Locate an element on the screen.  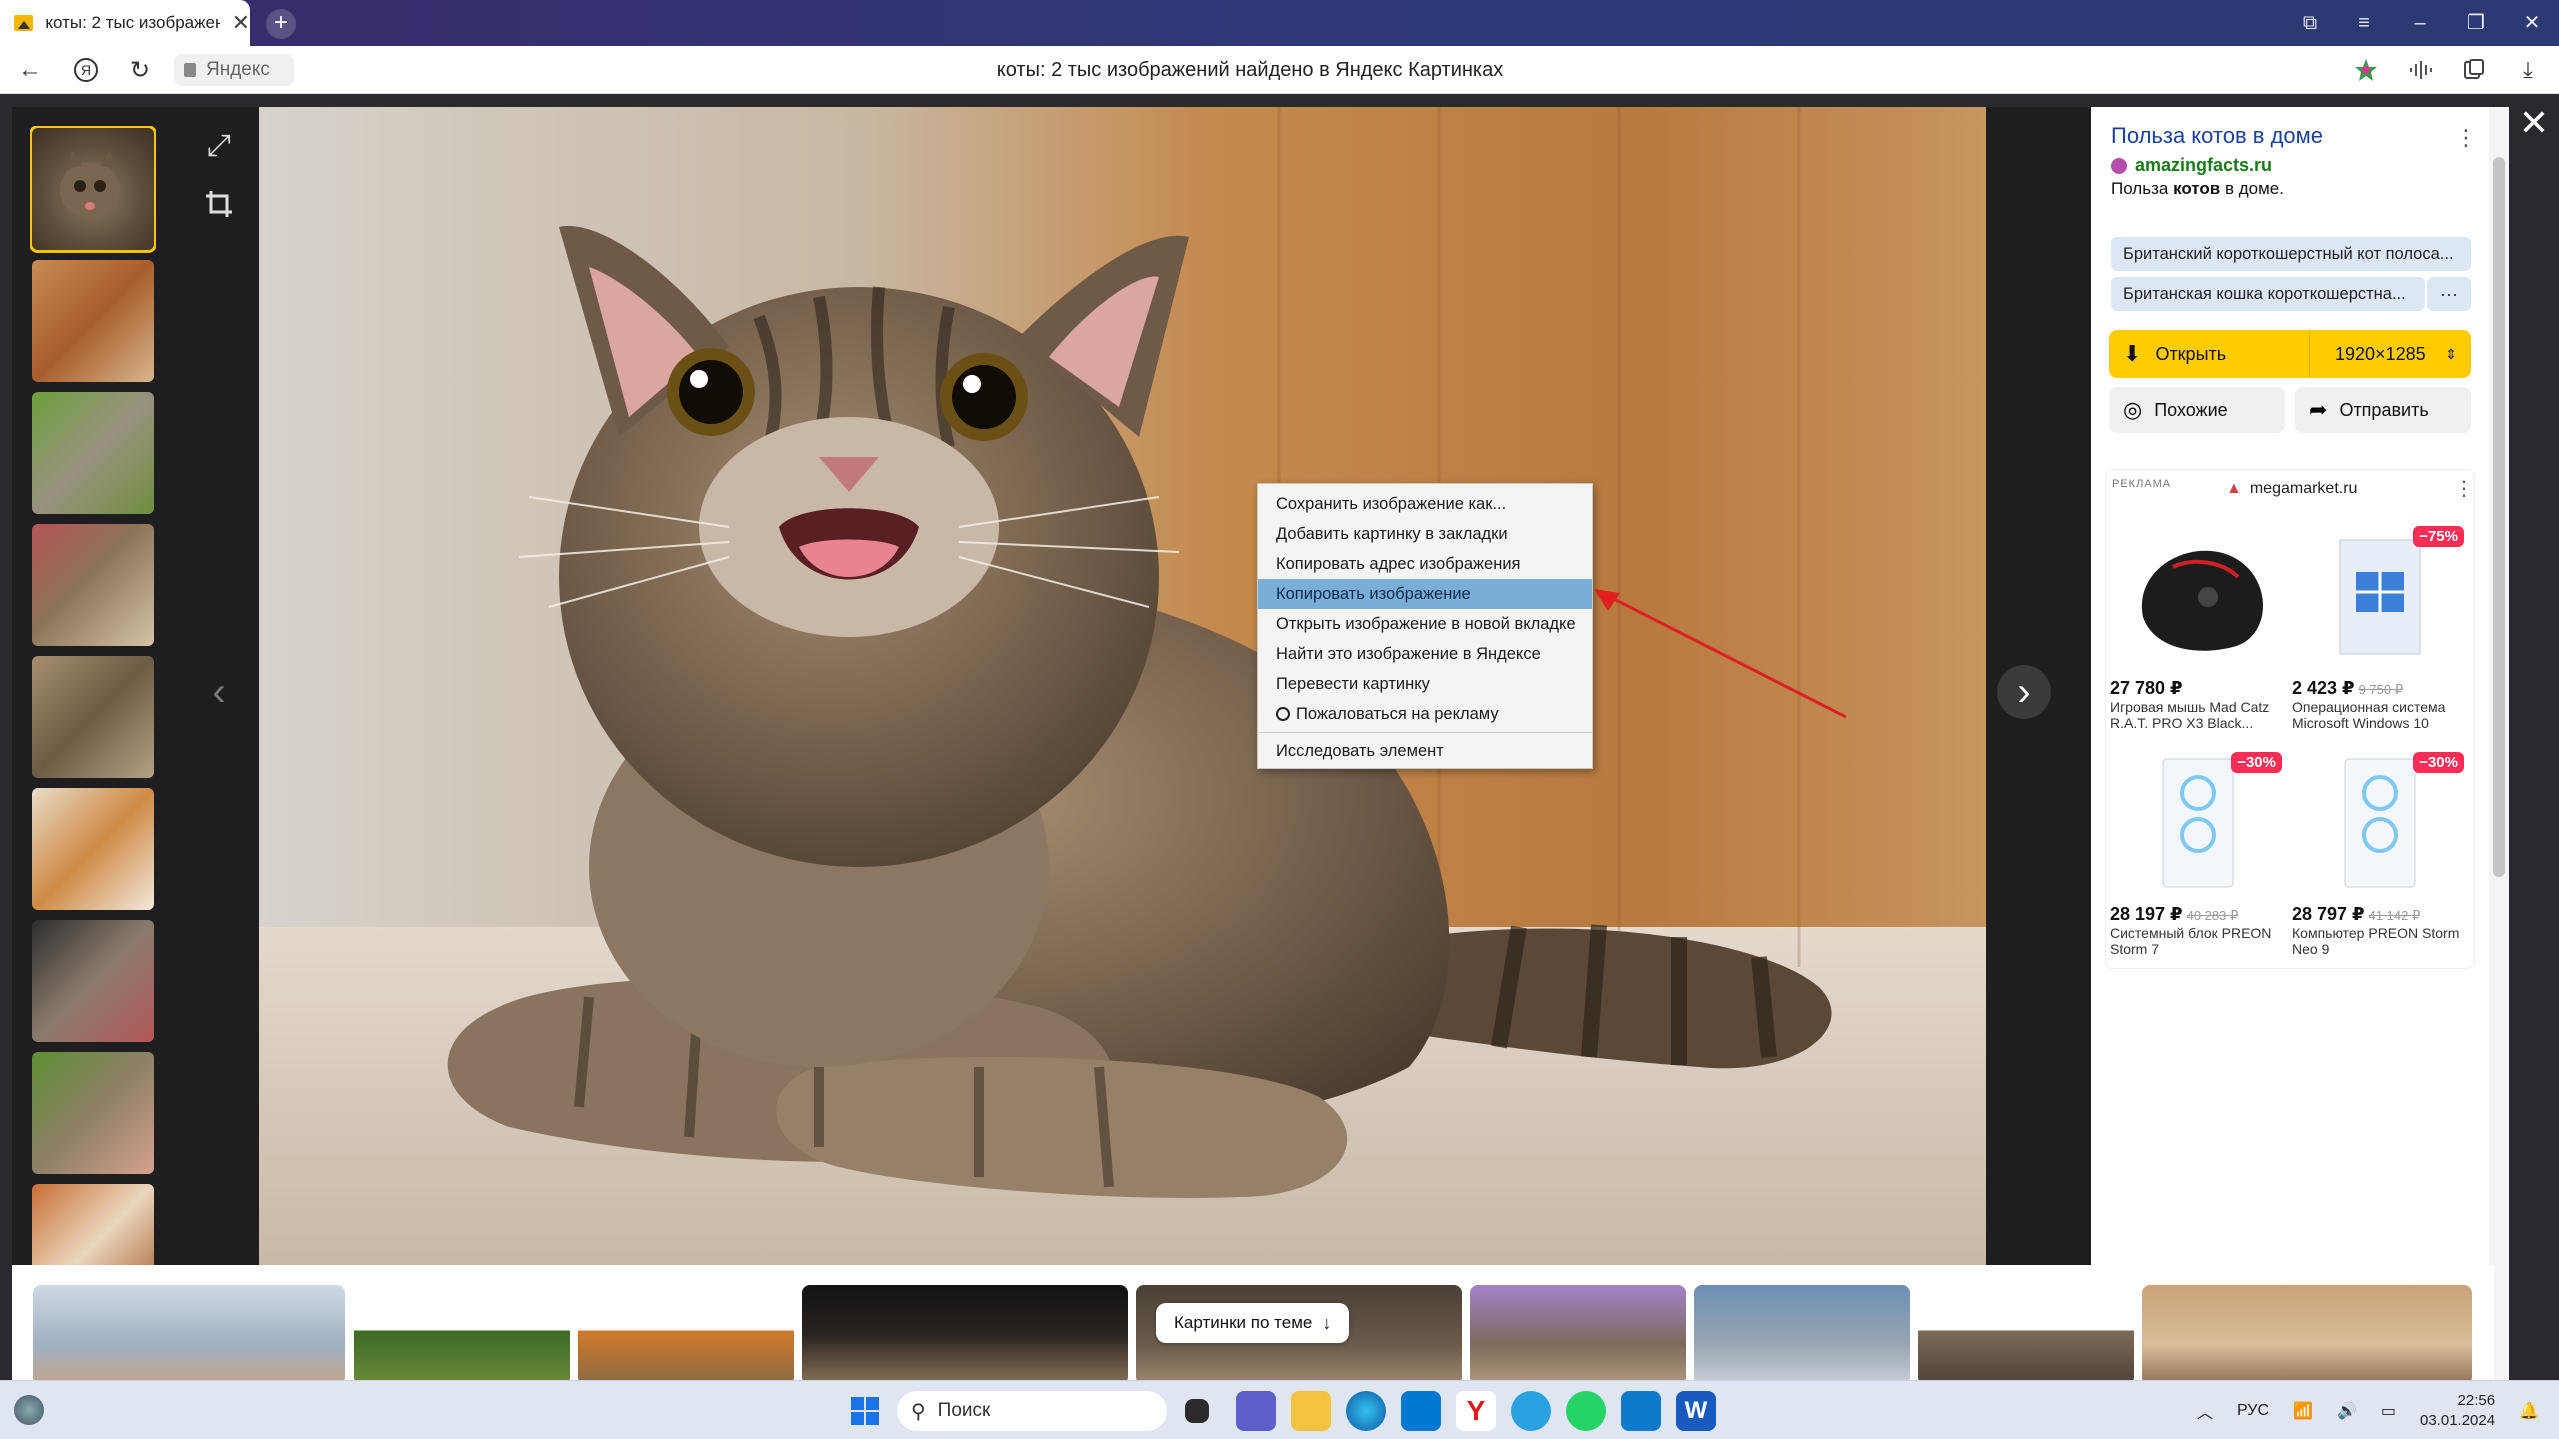
tray-overflow-icon: ︿ is located at coordinates (2205, 1411).